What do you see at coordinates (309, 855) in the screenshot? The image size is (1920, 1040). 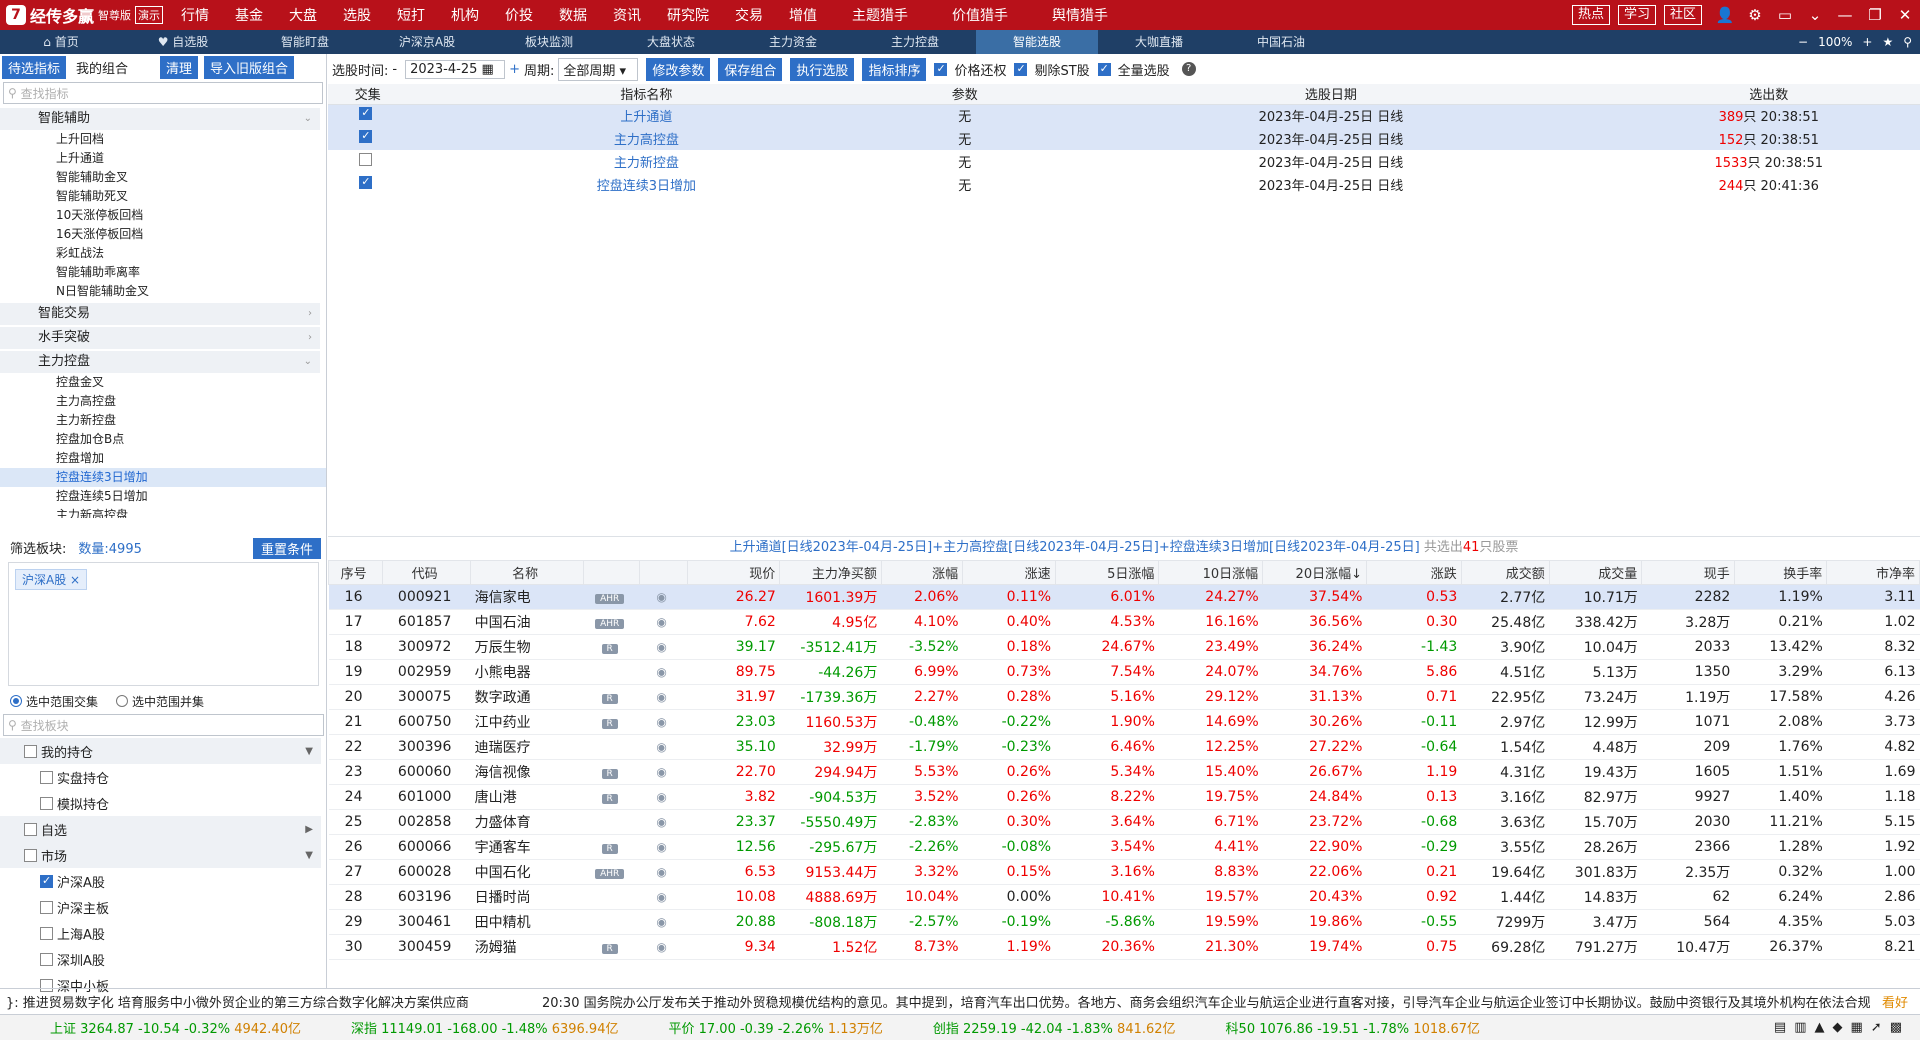 I see `triangle-down-icon: ▼` at bounding box center [309, 855].